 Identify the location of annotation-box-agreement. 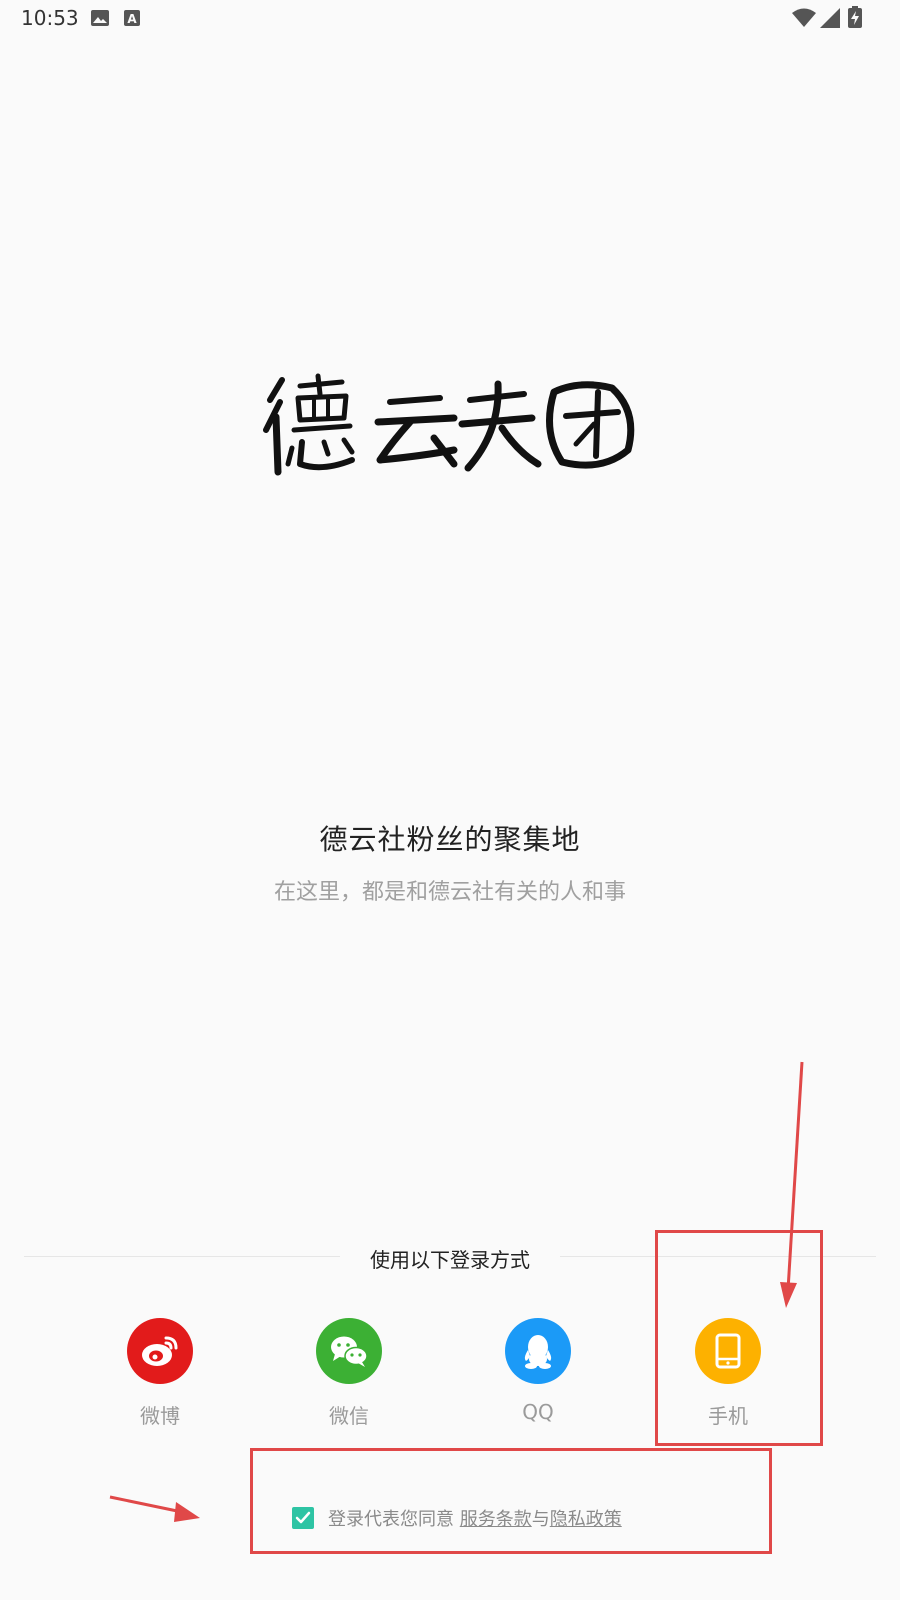
(511, 1501).